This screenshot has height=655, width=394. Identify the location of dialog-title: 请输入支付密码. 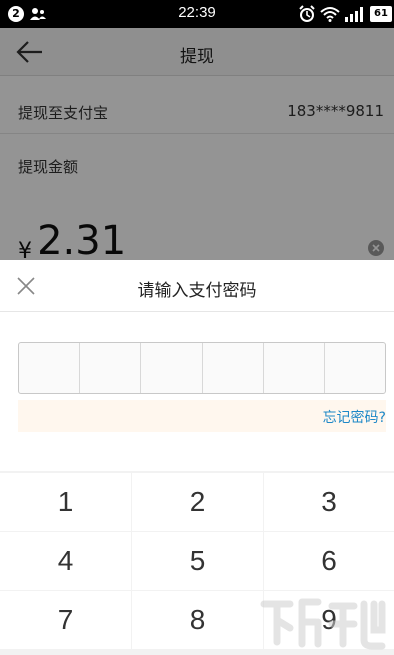
(197, 291).